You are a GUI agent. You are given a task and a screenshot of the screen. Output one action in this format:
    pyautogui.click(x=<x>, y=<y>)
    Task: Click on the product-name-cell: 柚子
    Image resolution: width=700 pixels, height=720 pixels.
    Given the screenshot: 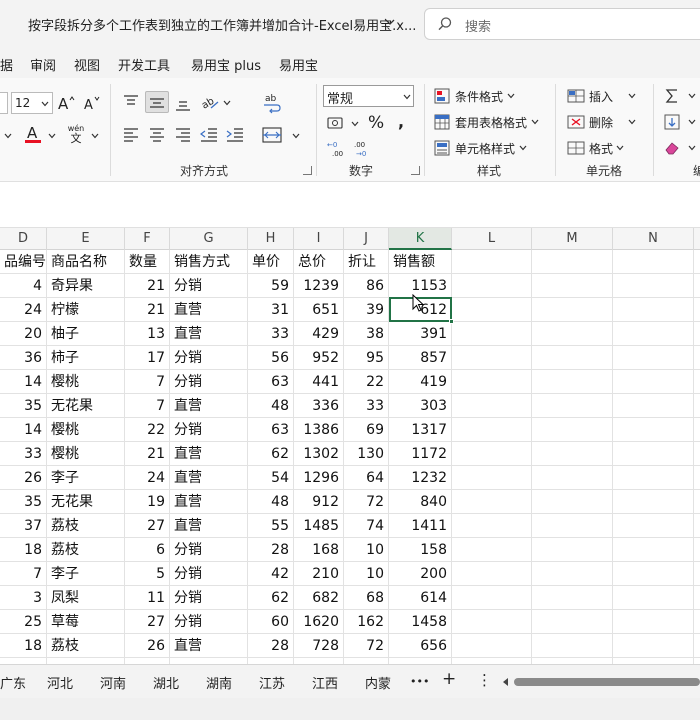 What is the action you would take?
    pyautogui.click(x=86, y=334)
    